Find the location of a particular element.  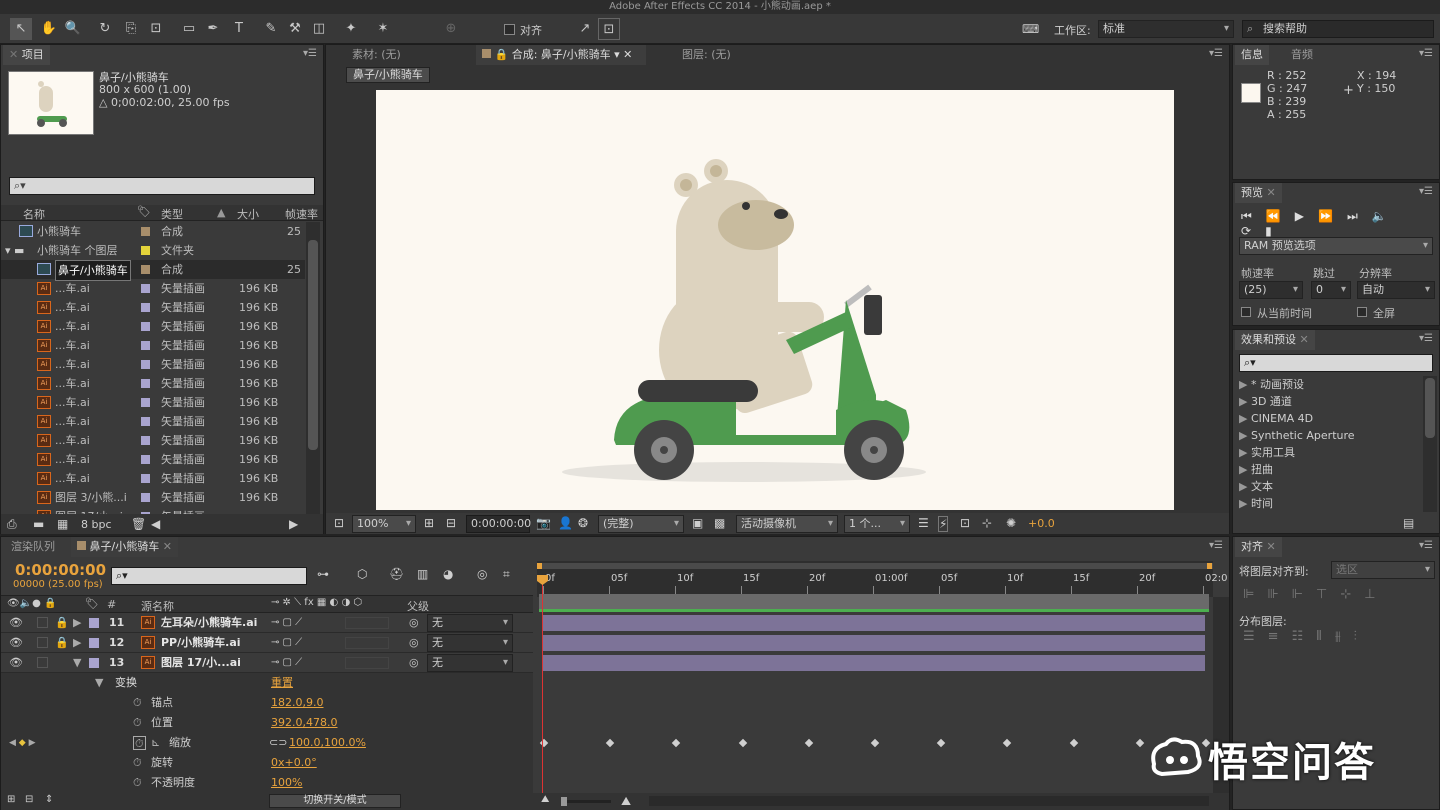

fullscreen-checkbox is located at coordinates (1362, 312).